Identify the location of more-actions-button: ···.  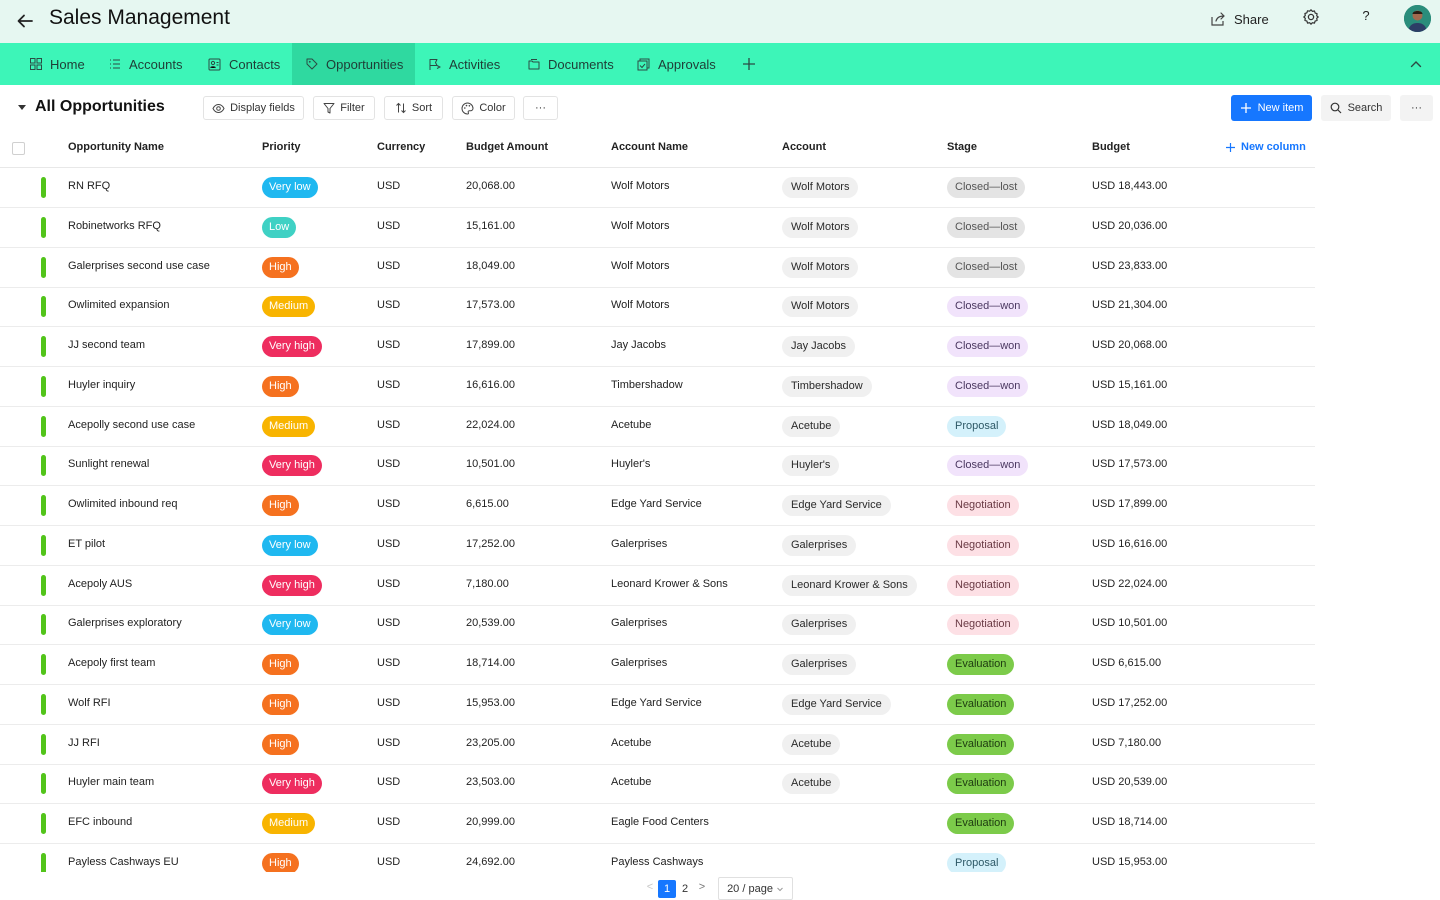
(1416, 108).